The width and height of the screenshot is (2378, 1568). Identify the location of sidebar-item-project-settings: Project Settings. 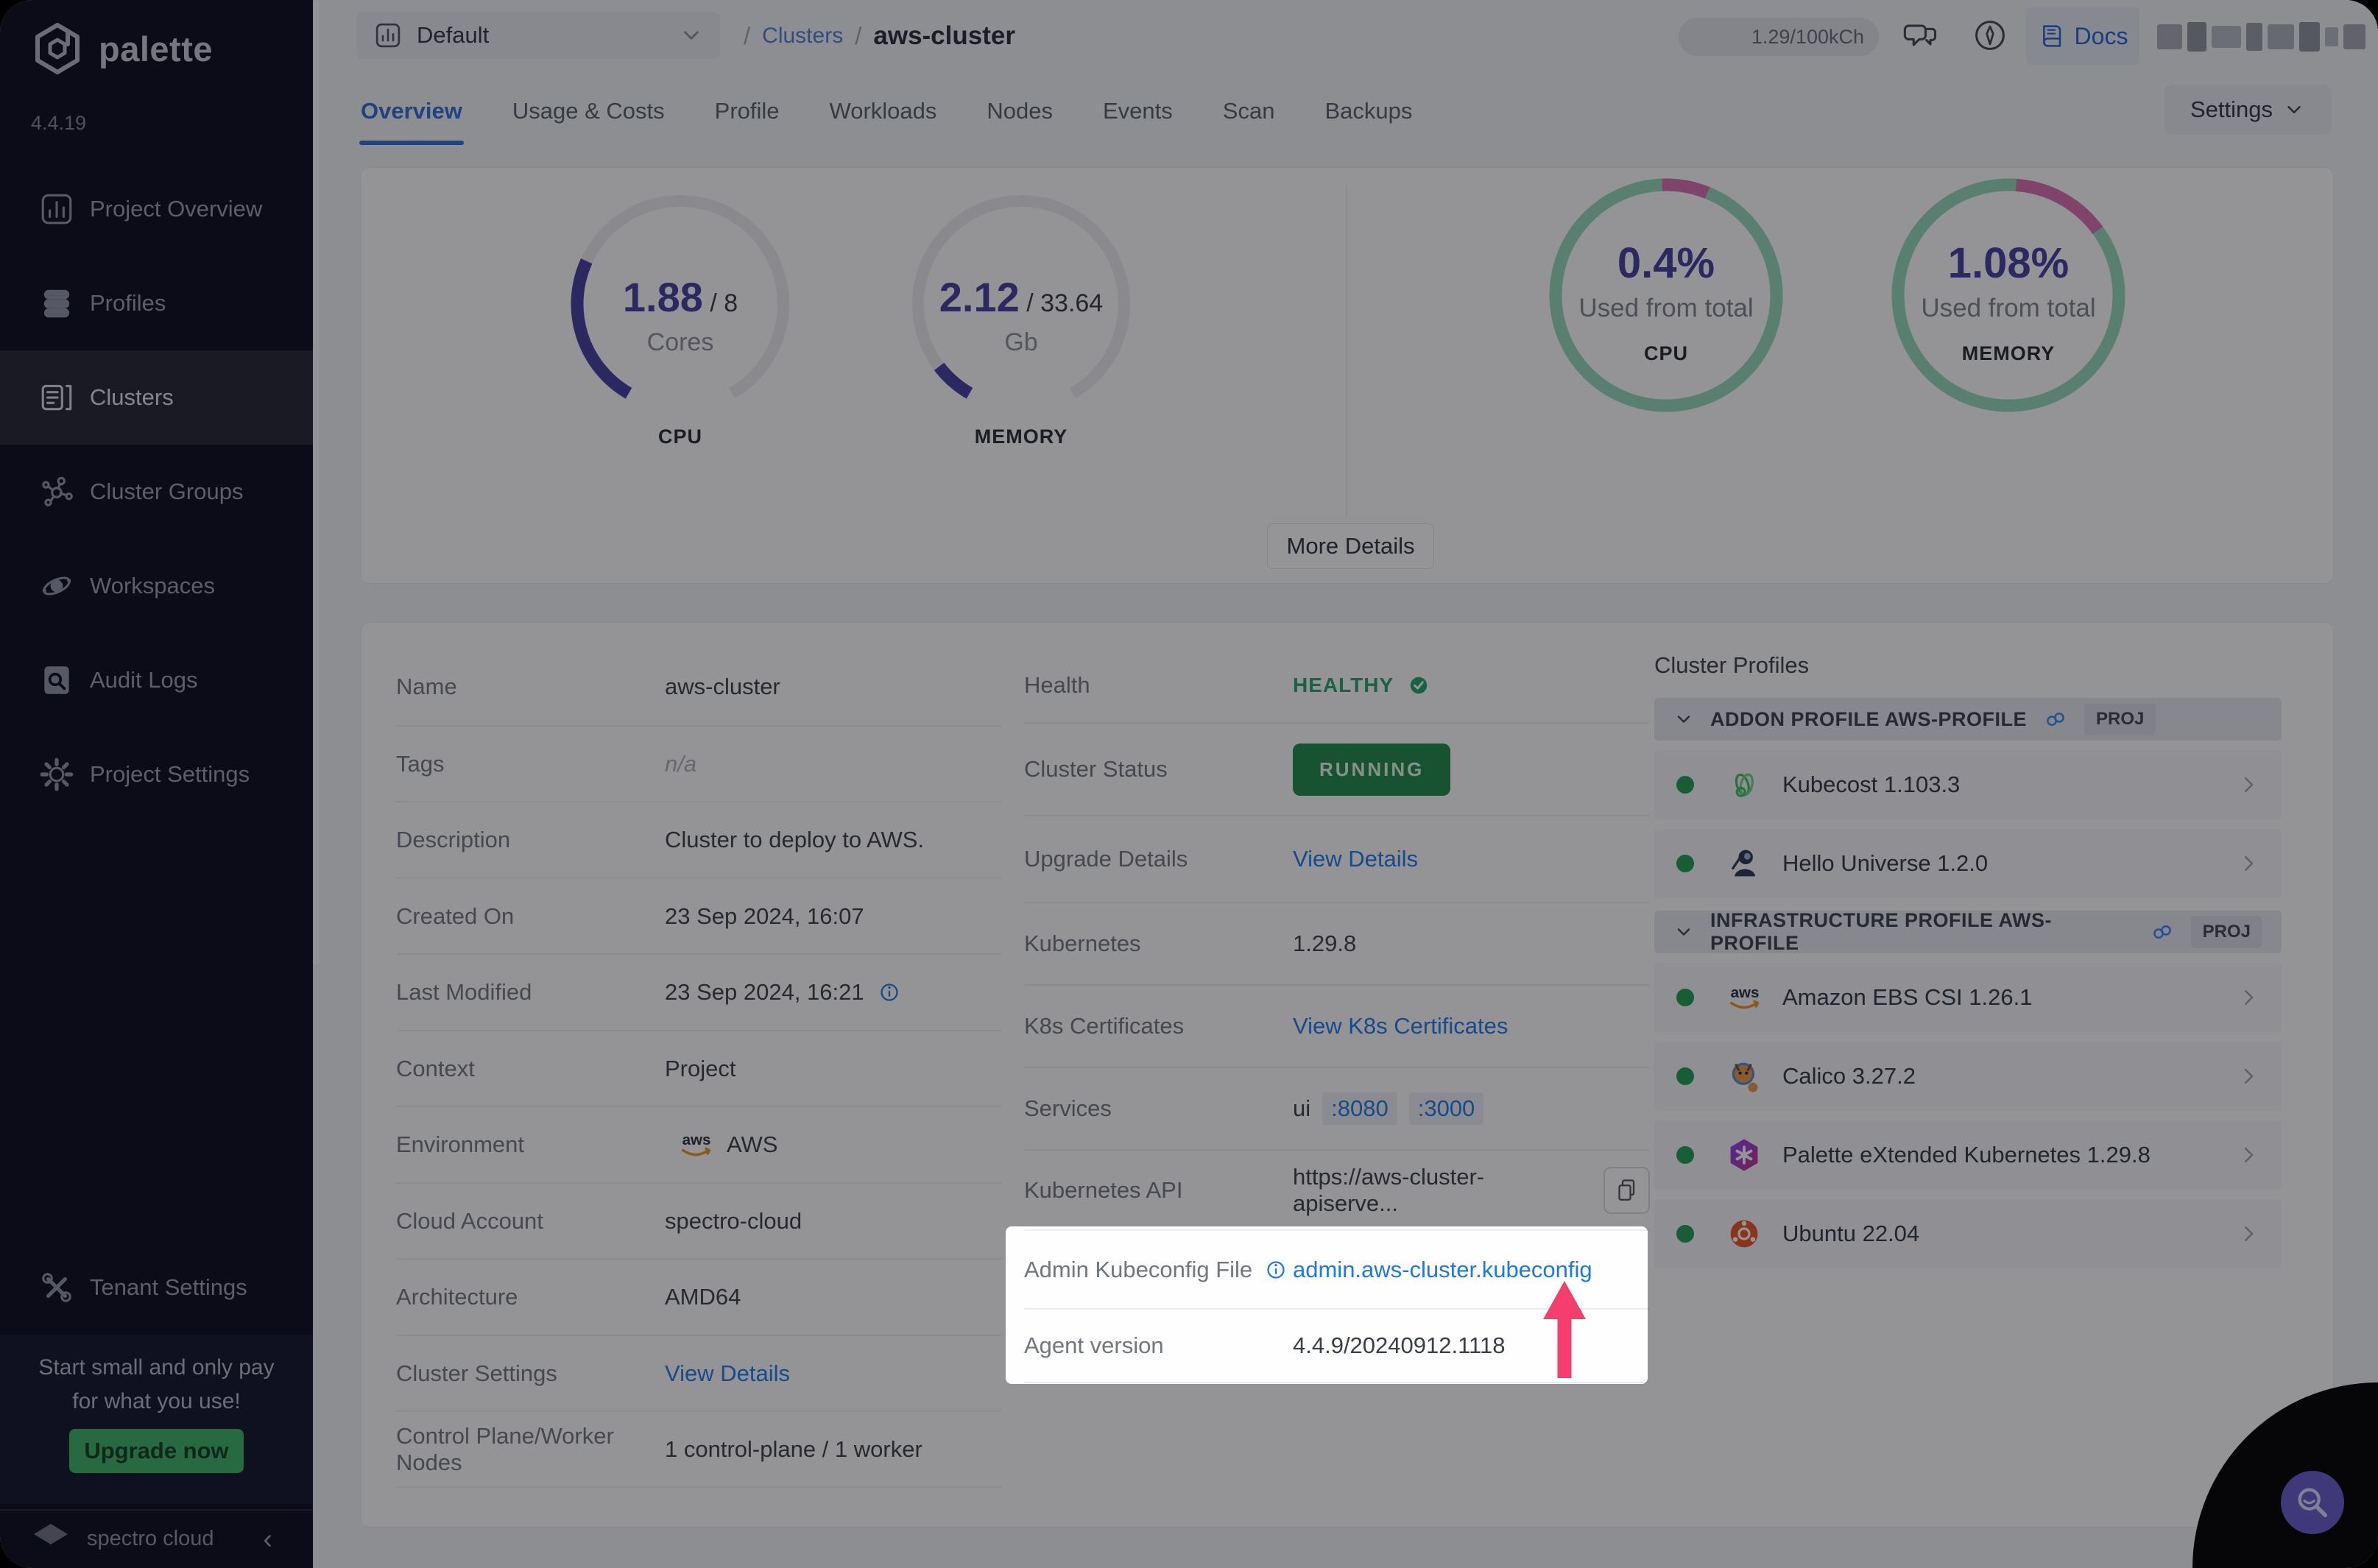
(156, 775).